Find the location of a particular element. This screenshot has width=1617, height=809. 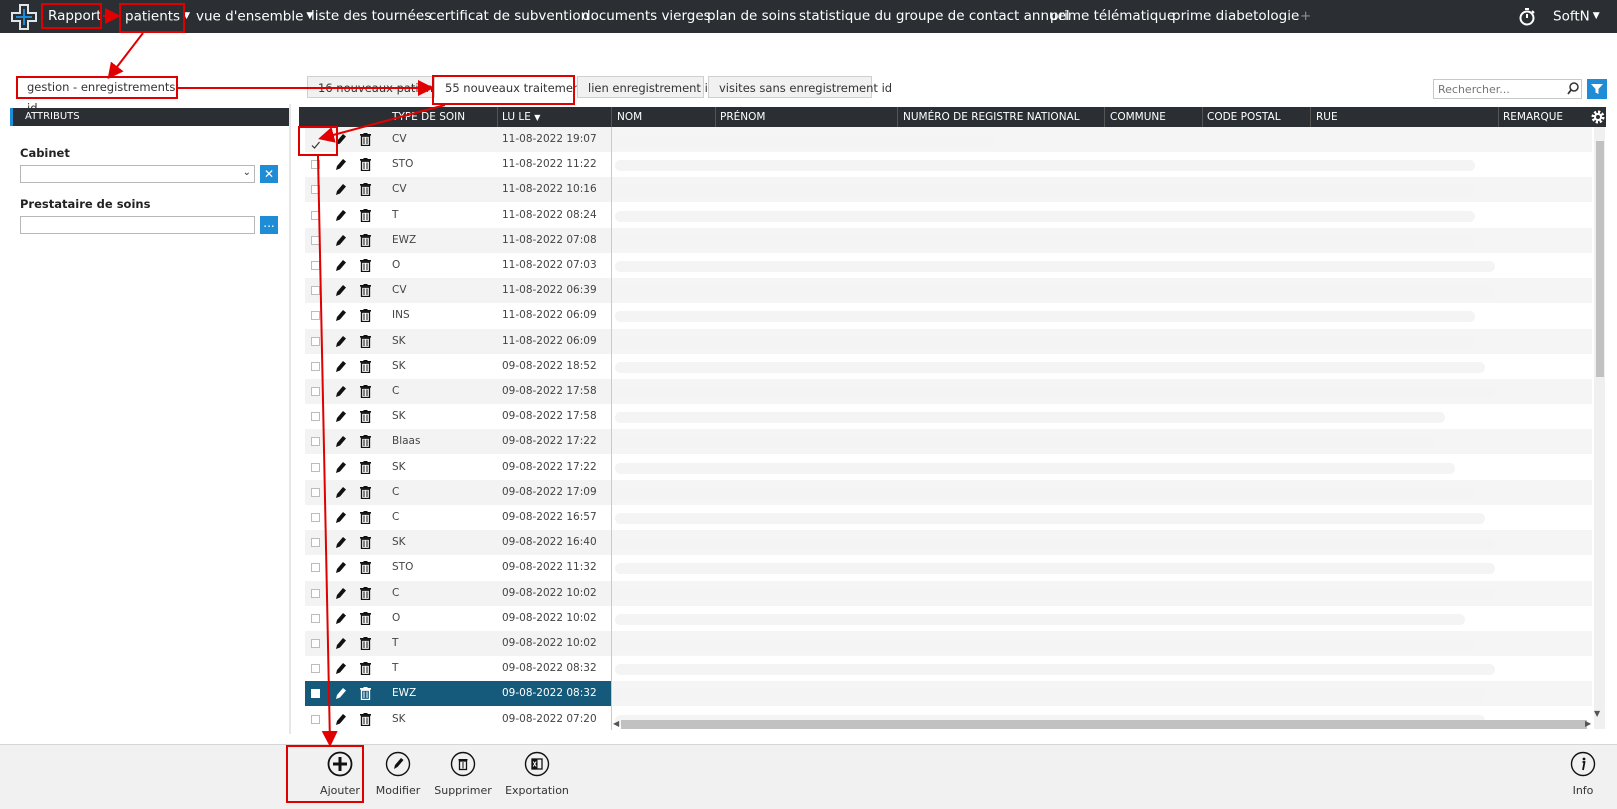

scroll-right-icon: ▶ is located at coordinates (1588, 723).